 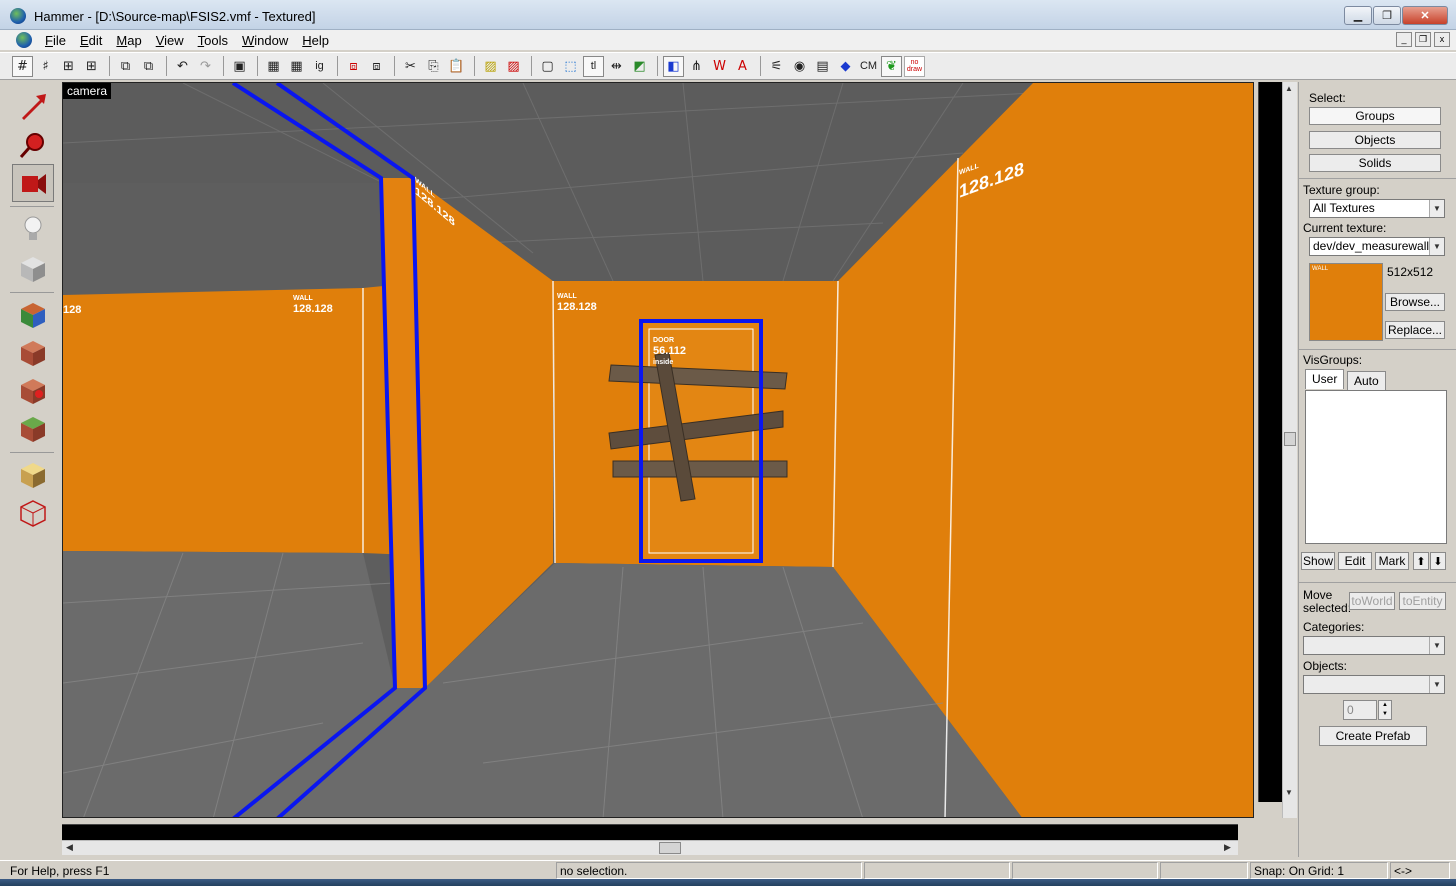 What do you see at coordinates (45, 66) in the screenshot?
I see `grid-3d-icon: ♯` at bounding box center [45, 66].